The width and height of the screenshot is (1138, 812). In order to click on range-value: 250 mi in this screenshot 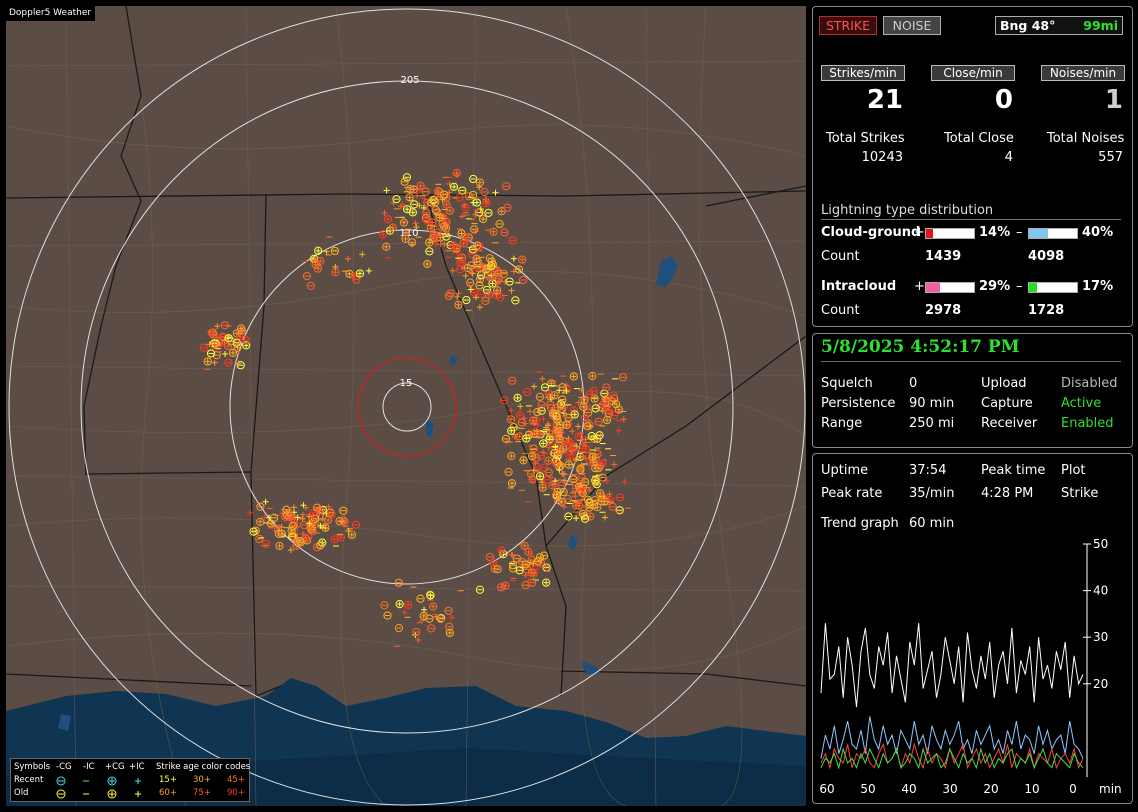, I will do `click(932, 423)`.